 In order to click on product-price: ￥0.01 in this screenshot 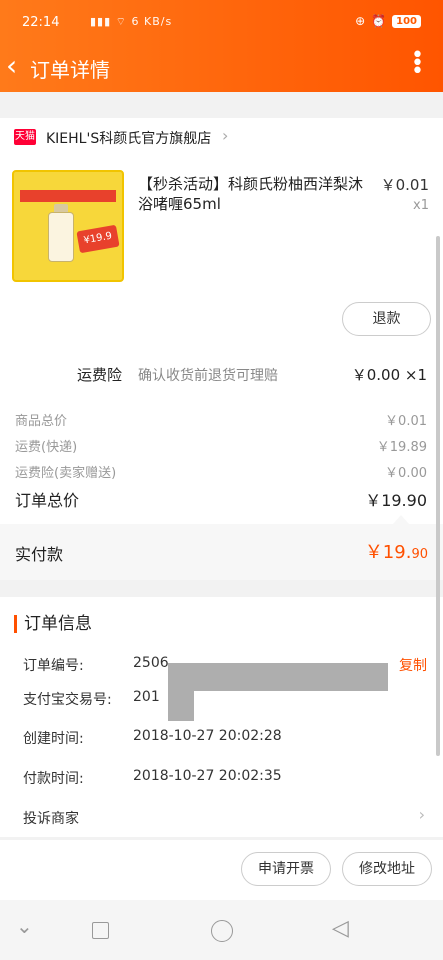, I will do `click(404, 185)`.